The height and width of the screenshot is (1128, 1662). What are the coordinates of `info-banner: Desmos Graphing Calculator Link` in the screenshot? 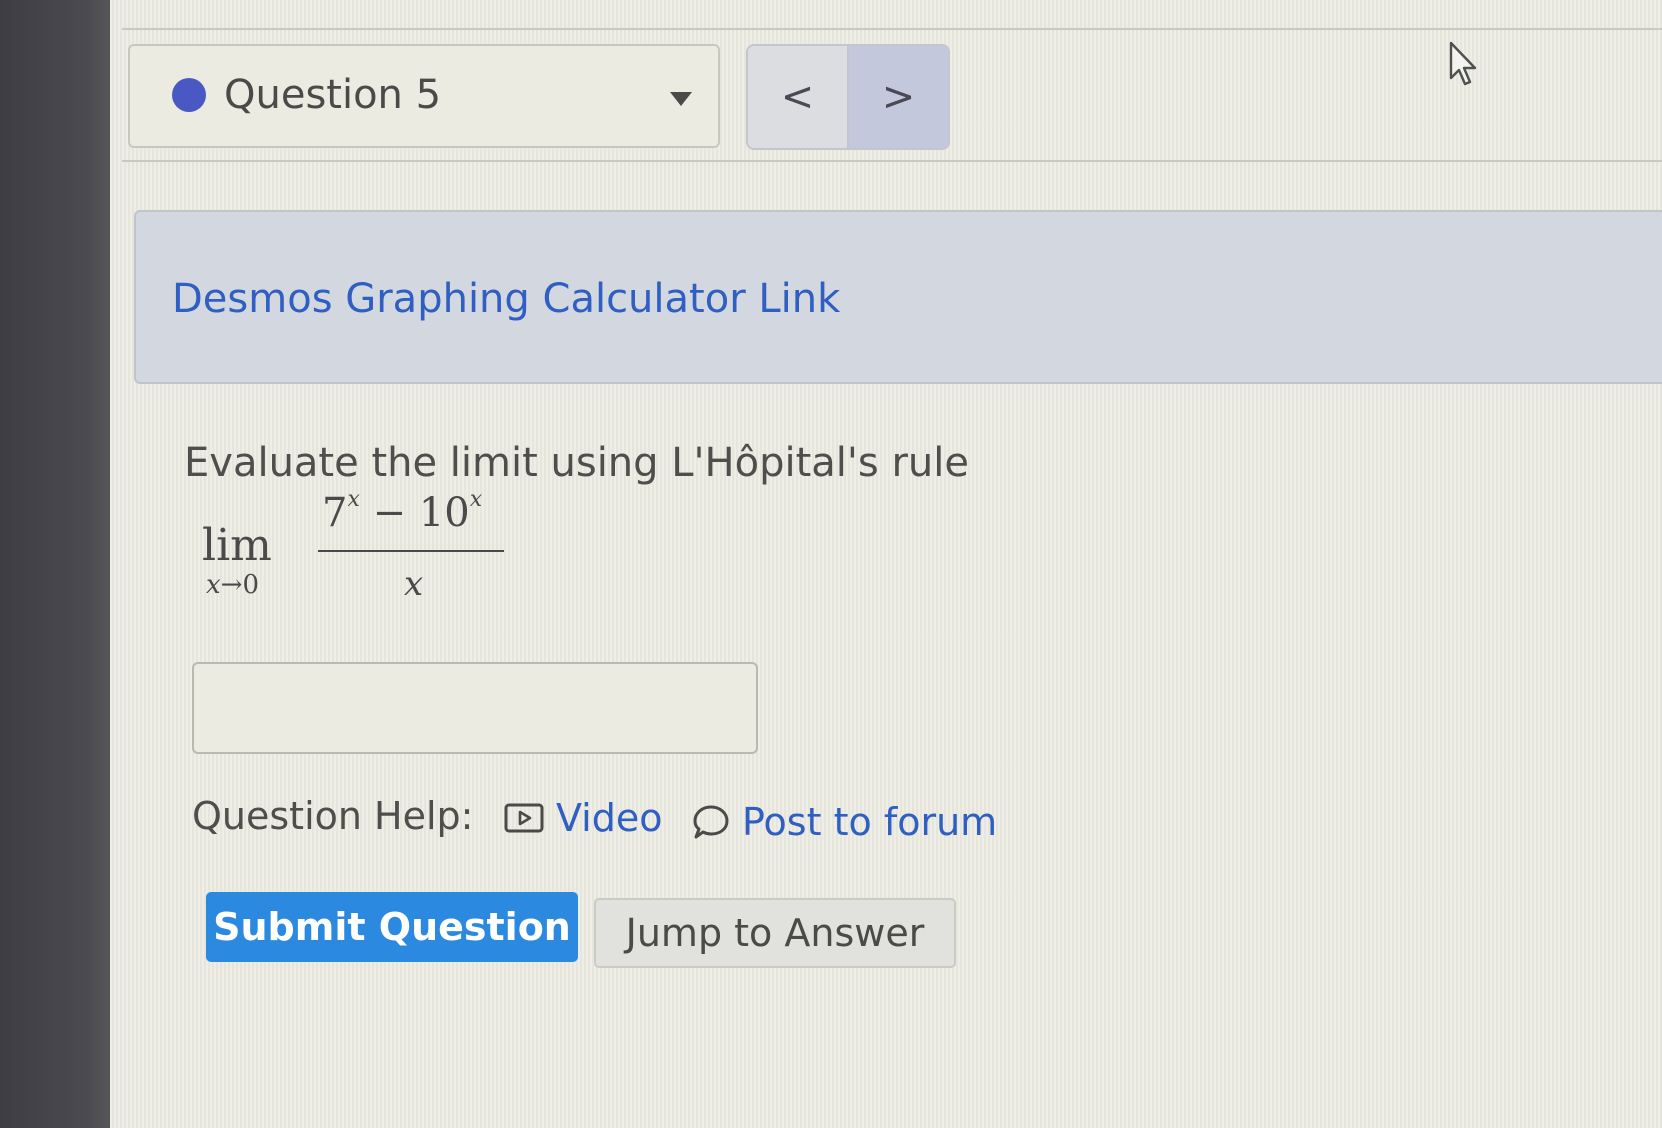 It's located at (898, 297).